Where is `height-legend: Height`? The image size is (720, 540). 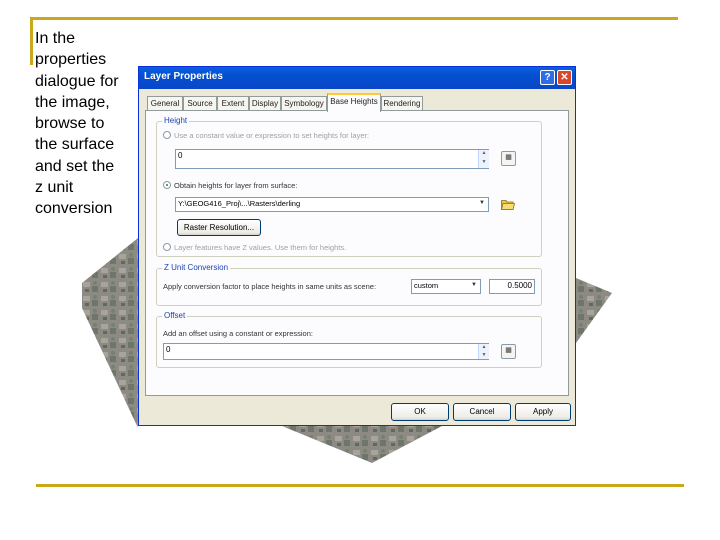
height-legend: Height is located at coordinates (176, 120).